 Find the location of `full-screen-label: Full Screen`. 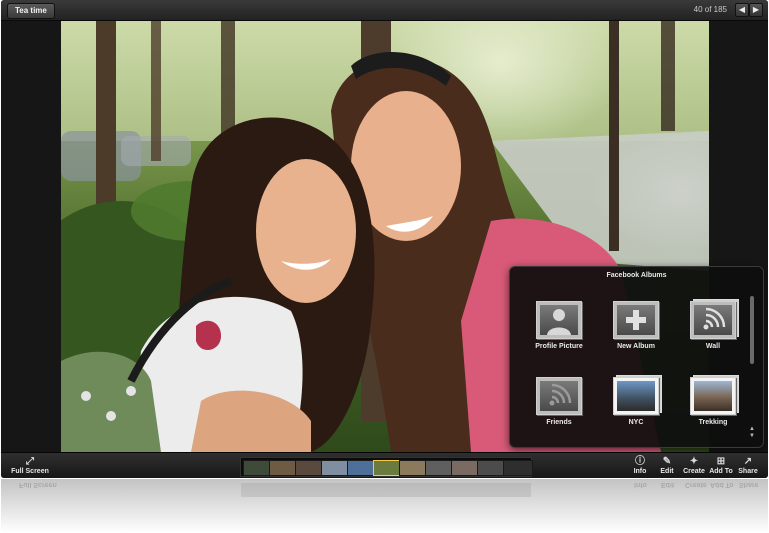

full-screen-label: Full Screen is located at coordinates (30, 471).